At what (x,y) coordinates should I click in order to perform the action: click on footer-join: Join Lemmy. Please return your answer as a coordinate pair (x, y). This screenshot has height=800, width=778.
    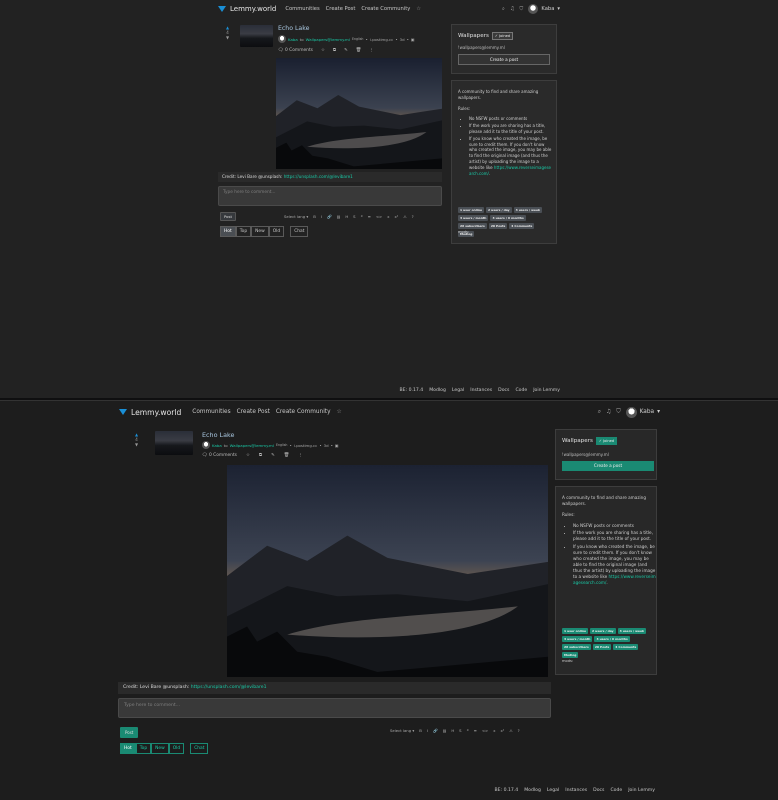
    Looking at the image, I should click on (546, 390).